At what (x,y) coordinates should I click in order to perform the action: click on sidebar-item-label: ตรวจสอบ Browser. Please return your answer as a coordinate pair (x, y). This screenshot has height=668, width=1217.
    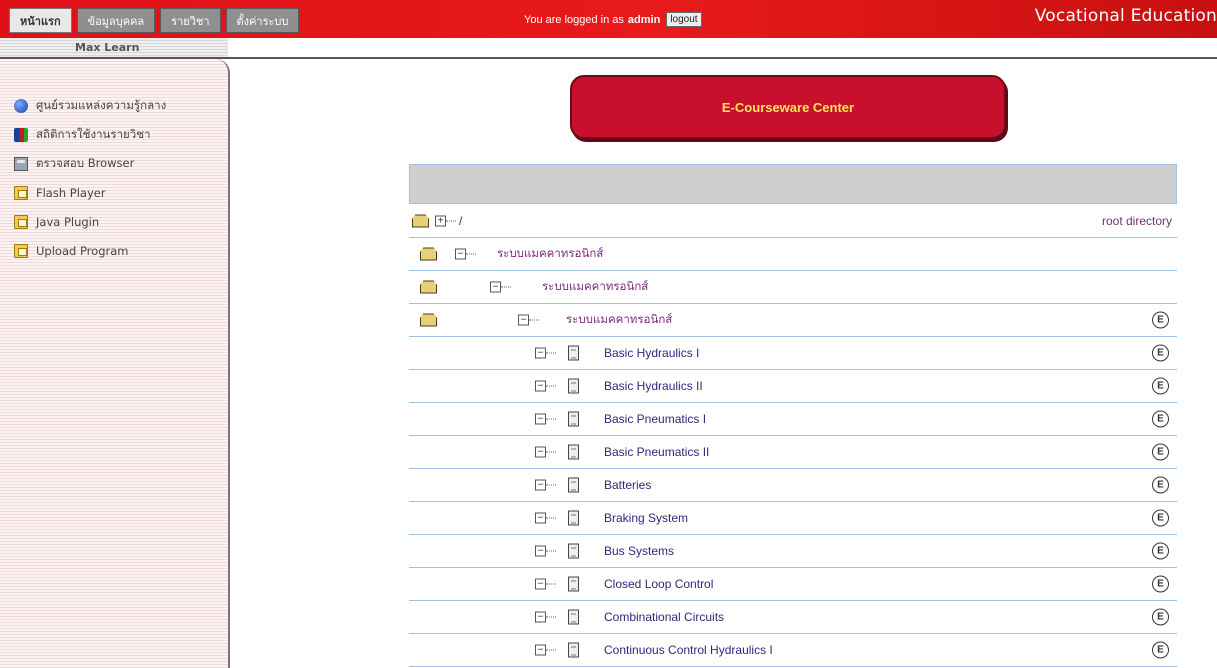
    Looking at the image, I should click on (85, 163).